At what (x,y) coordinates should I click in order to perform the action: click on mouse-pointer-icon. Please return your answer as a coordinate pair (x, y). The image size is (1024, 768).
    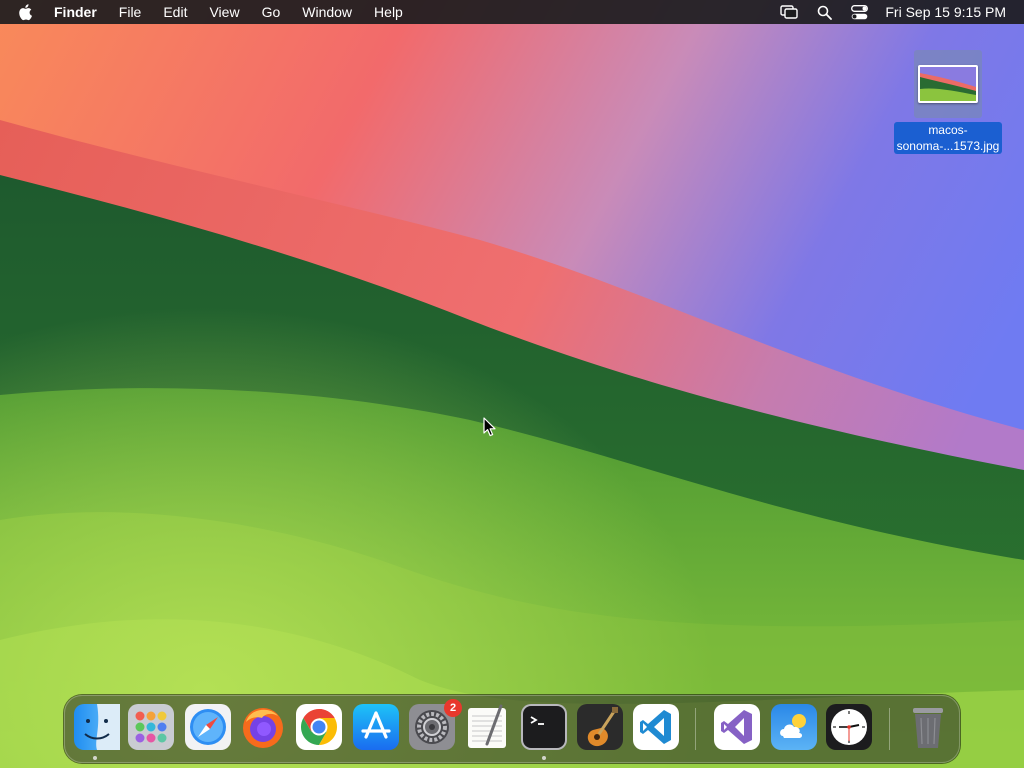
    Looking at the image, I should click on (489, 427).